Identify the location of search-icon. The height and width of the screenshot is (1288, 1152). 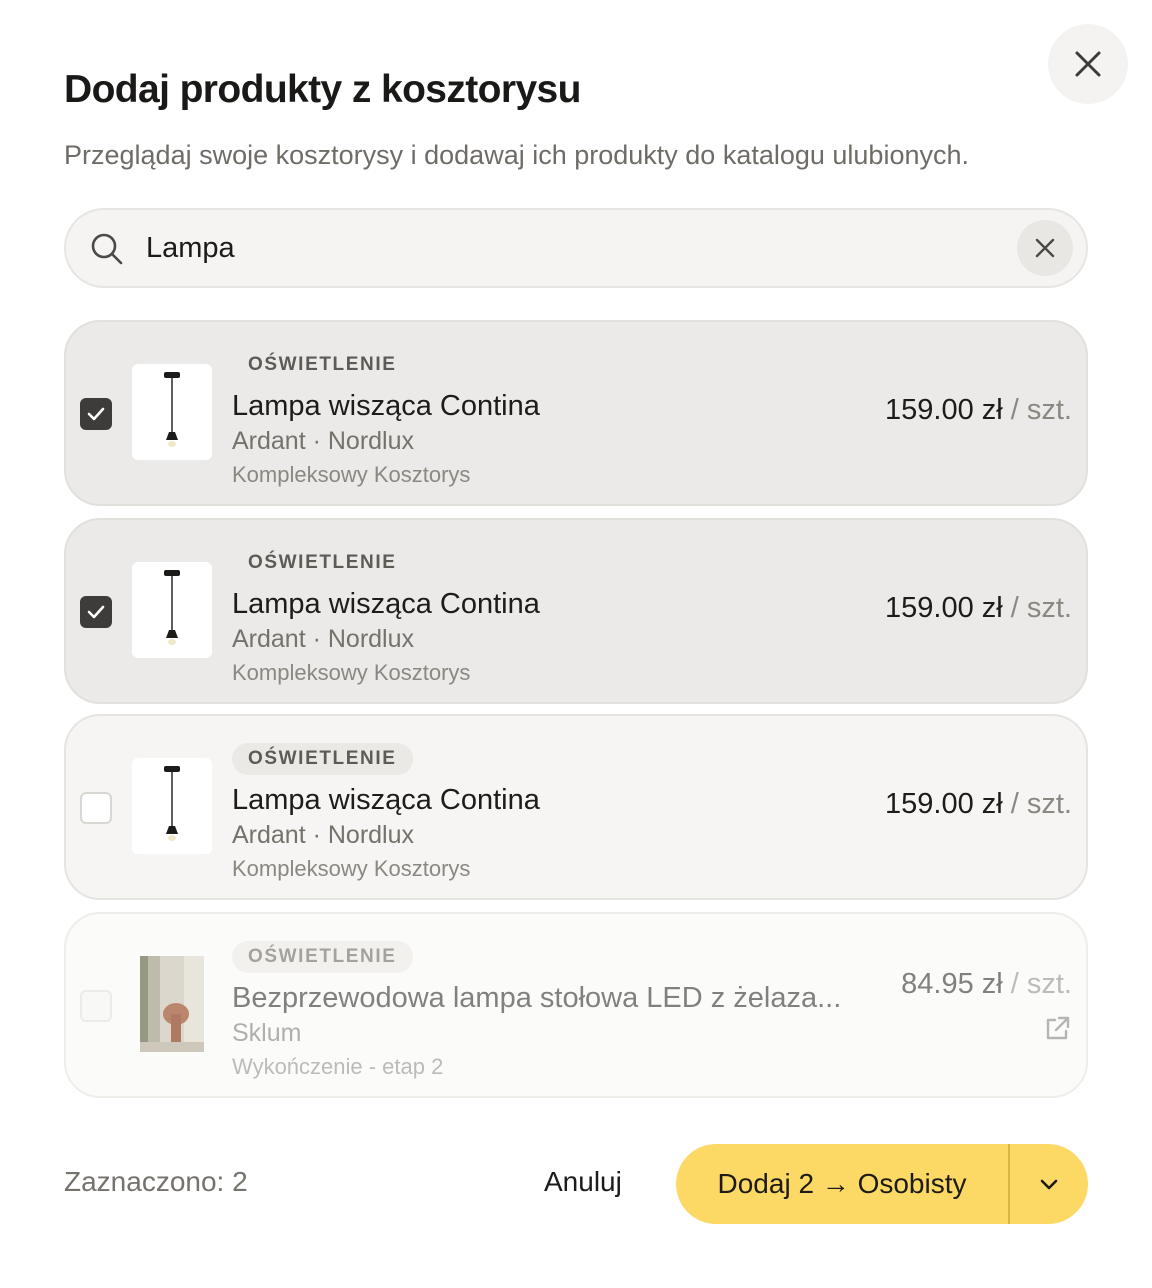
(107, 249).